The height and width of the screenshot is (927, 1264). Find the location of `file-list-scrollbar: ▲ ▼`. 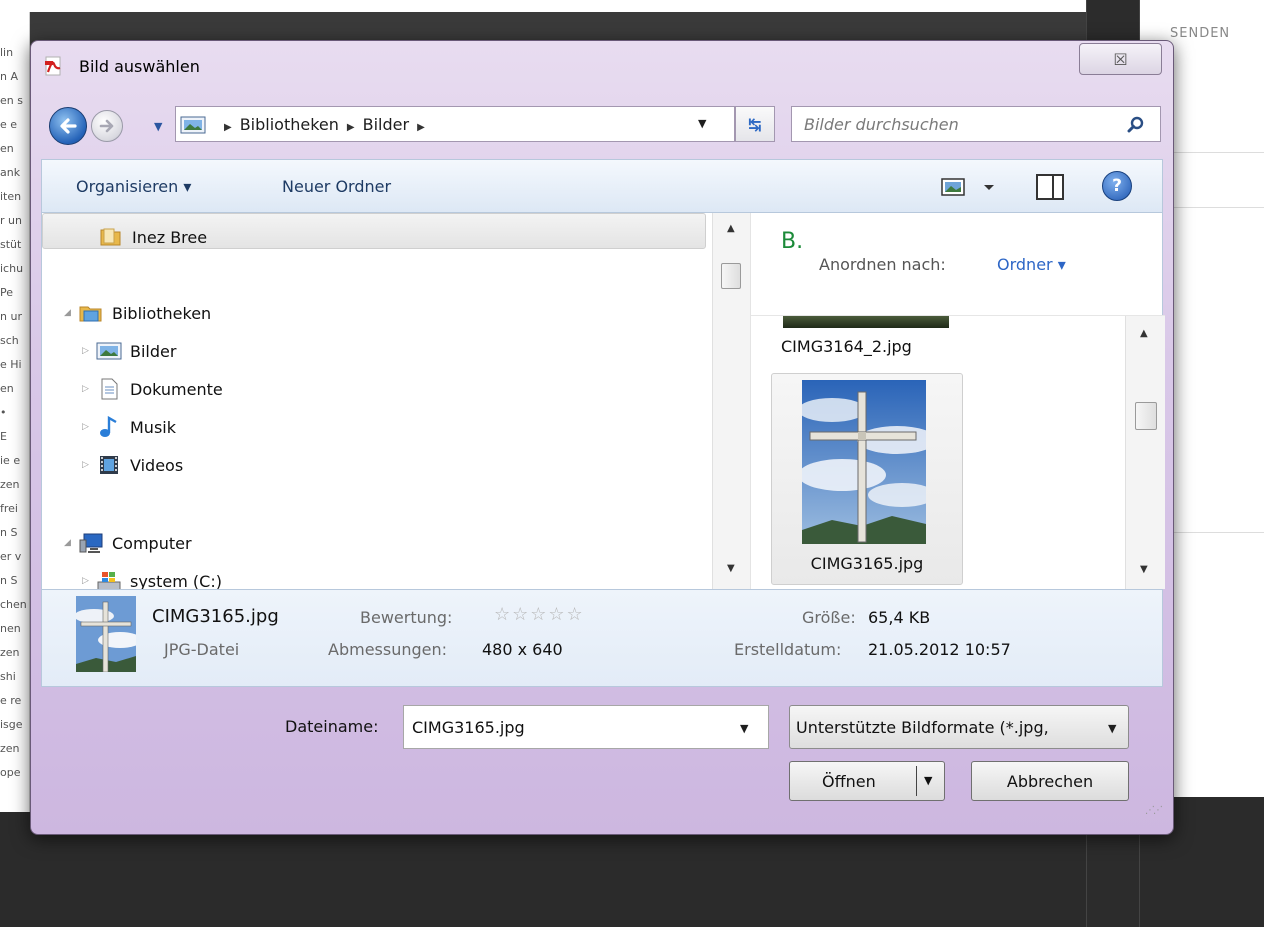

file-list-scrollbar: ▲ ▼ is located at coordinates (1145, 452).